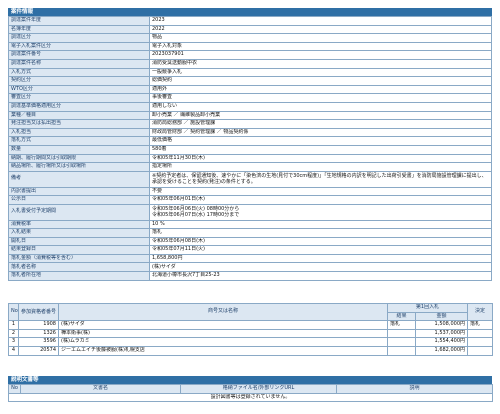 This screenshot has width=500, height=414. What do you see at coordinates (223, 350) in the screenshot?
I see `bid-name: ジーエムエイチ後藤被服(株)札幌支店` at bounding box center [223, 350].